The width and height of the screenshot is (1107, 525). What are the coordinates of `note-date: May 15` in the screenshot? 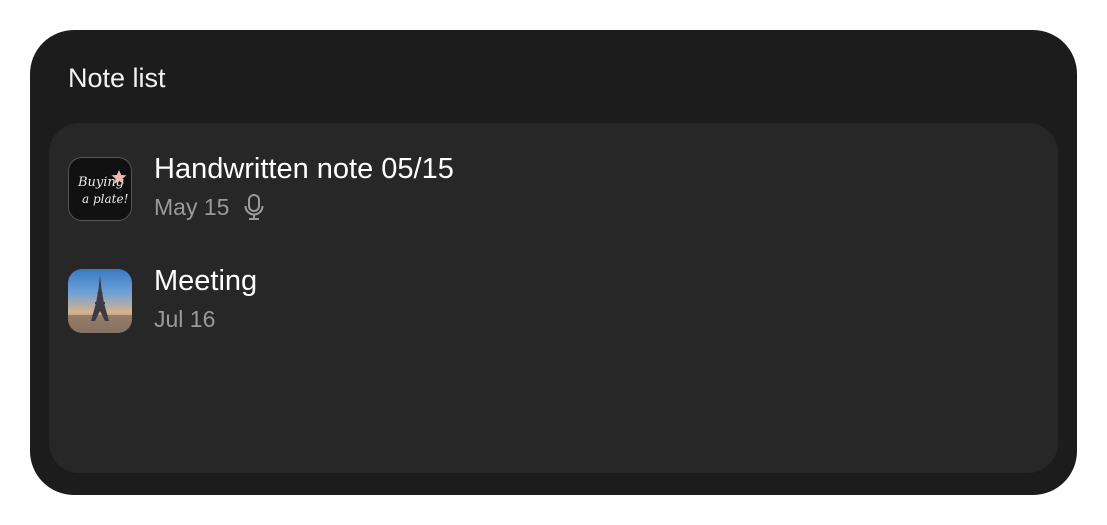 It's located at (192, 207).